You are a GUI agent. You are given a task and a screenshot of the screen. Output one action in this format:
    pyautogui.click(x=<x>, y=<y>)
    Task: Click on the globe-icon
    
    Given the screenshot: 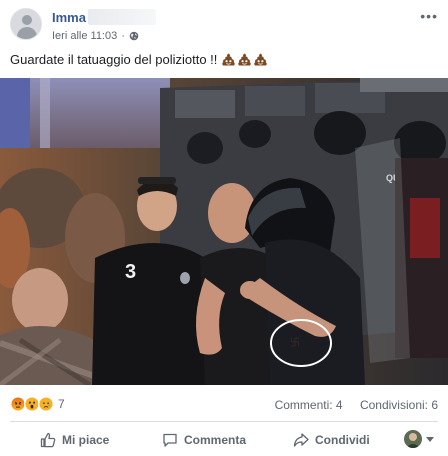 What is the action you would take?
    pyautogui.click(x=134, y=36)
    